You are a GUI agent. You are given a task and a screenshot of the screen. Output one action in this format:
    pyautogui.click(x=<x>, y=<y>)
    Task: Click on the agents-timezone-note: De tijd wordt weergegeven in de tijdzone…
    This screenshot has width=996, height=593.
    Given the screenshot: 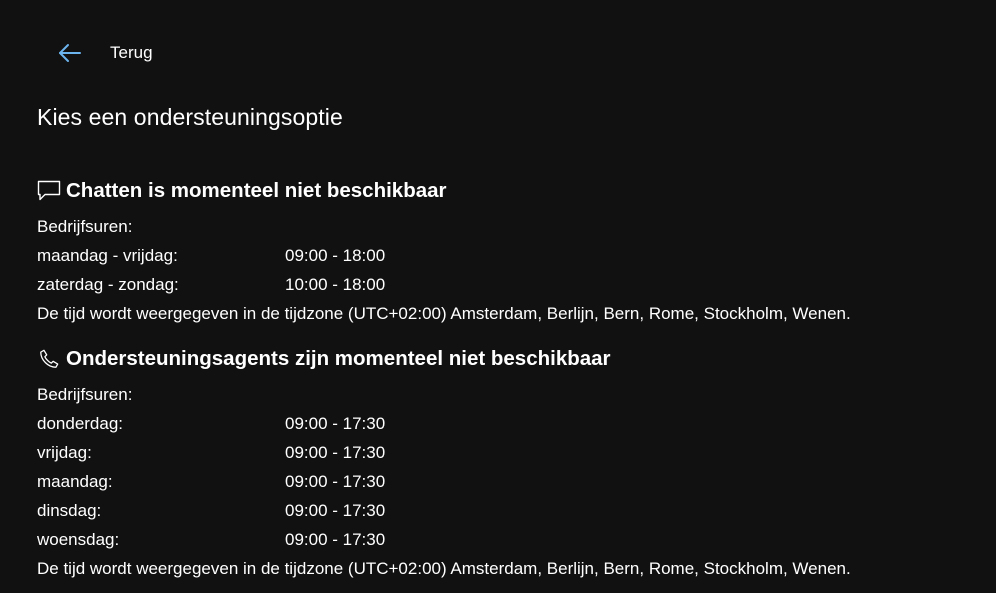 What is the action you would take?
    pyautogui.click(x=444, y=568)
    